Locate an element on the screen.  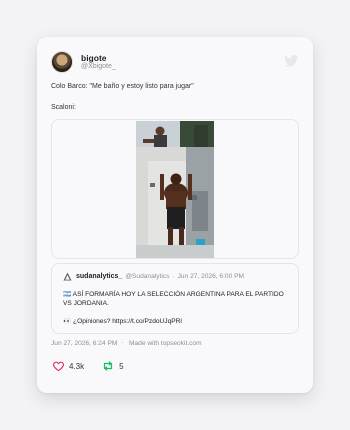
like-stat: 4.3k is located at coordinates (68, 366).